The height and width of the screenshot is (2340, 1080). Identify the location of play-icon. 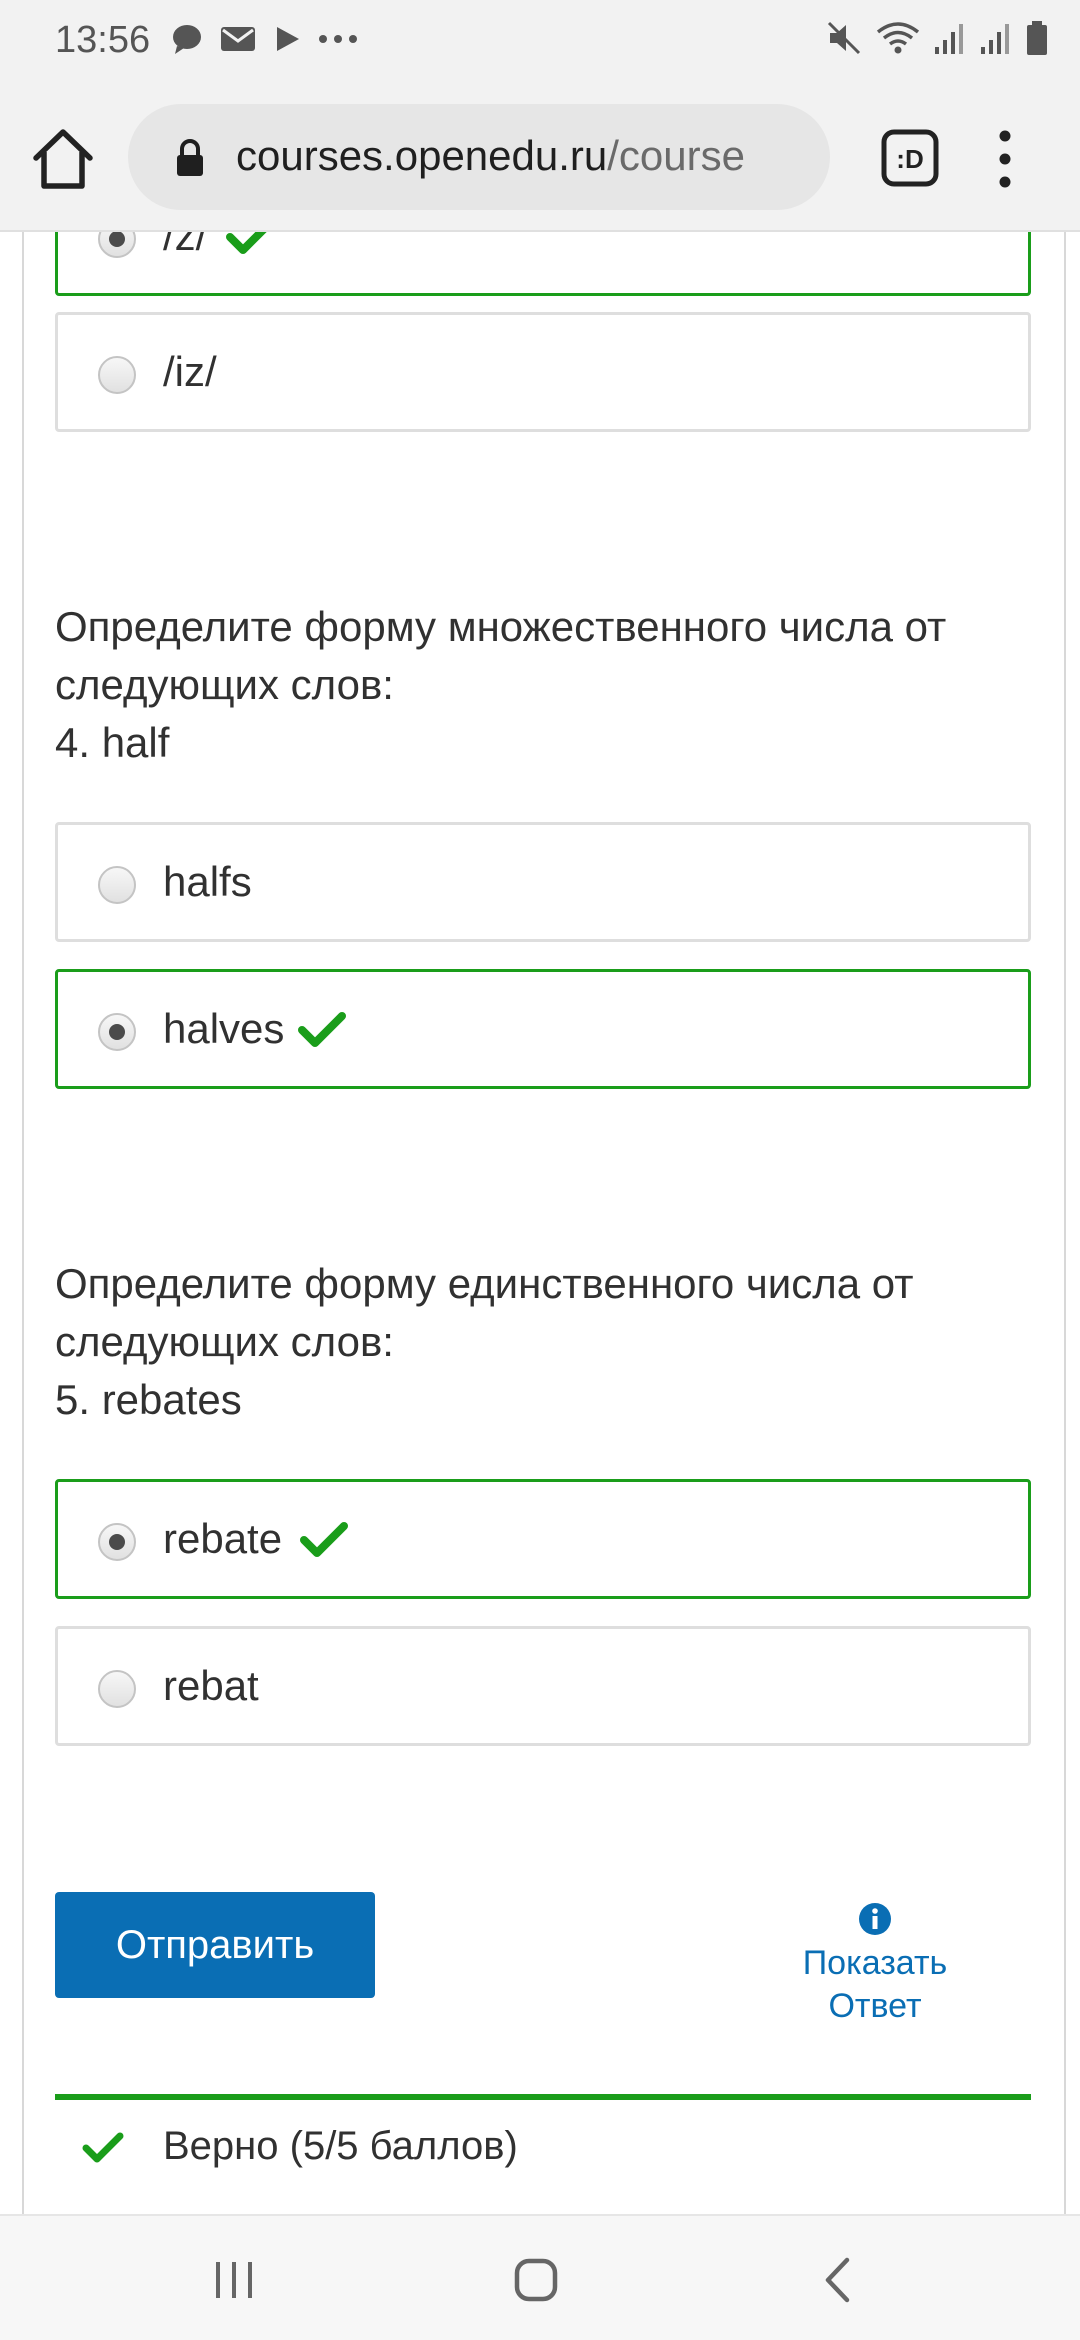
(288, 39).